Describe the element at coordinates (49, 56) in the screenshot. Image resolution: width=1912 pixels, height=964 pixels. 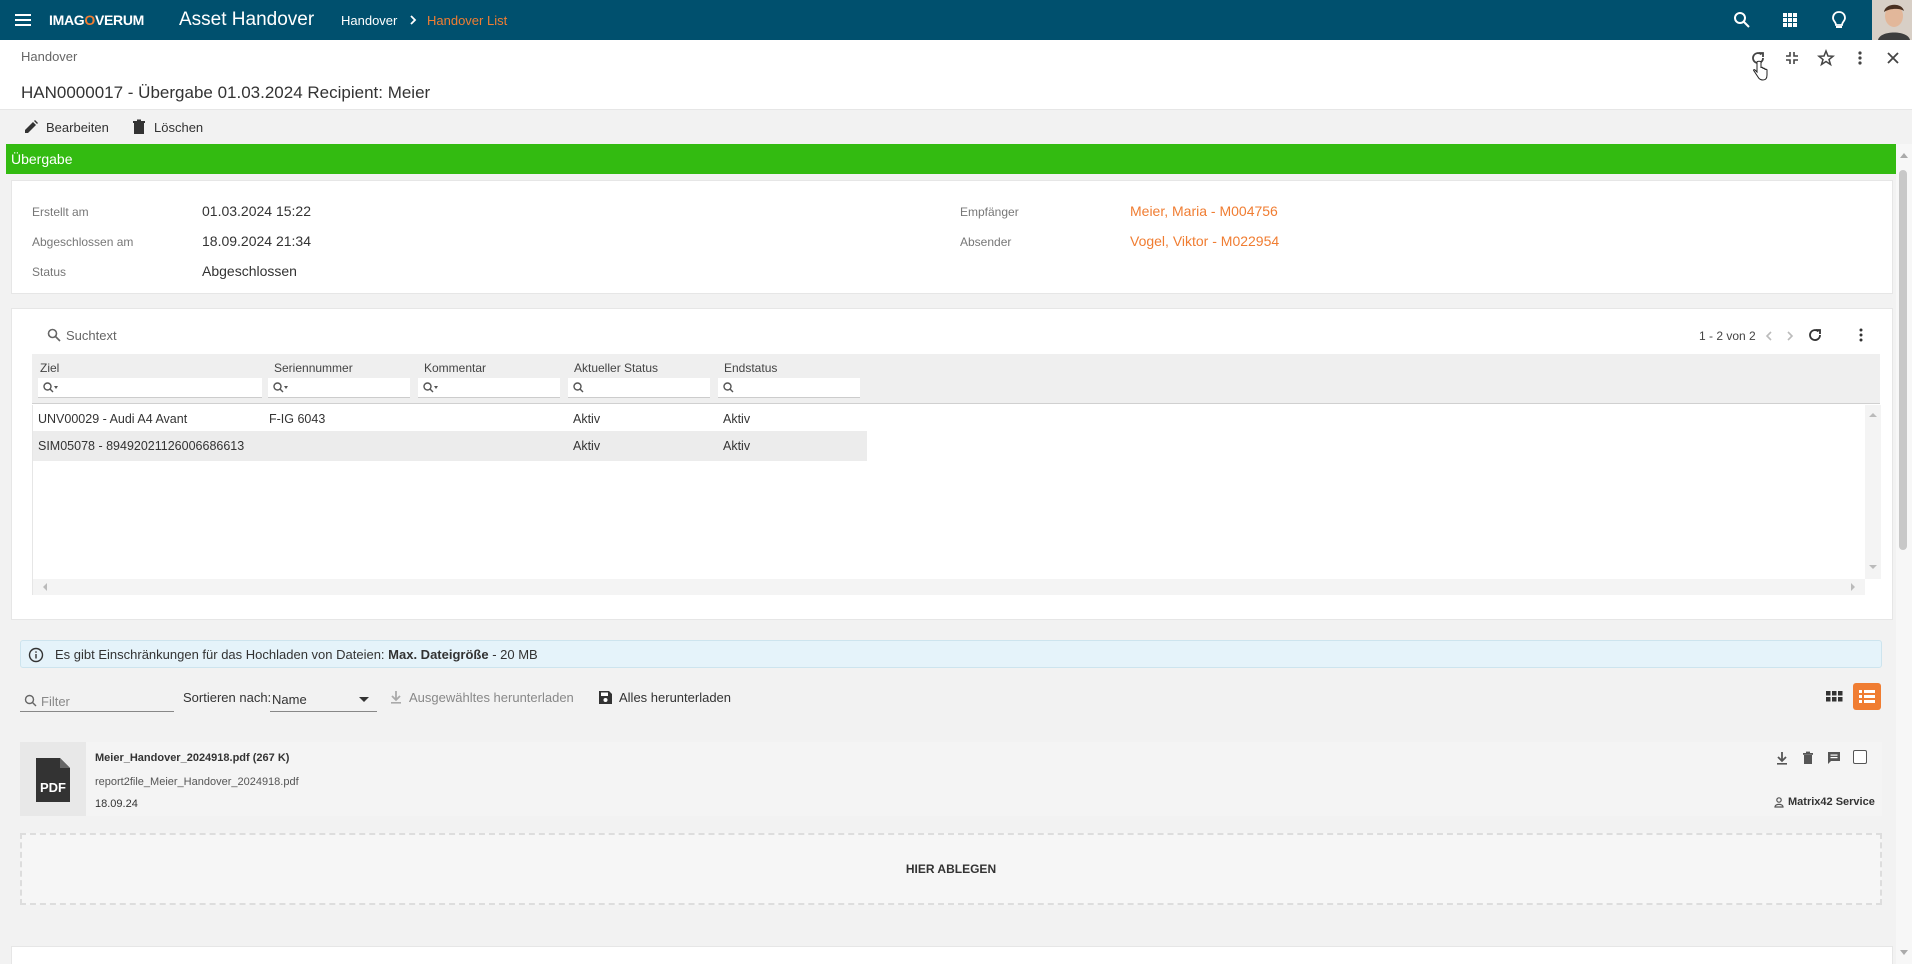
I see `panel-subtitle: Handover` at that location.